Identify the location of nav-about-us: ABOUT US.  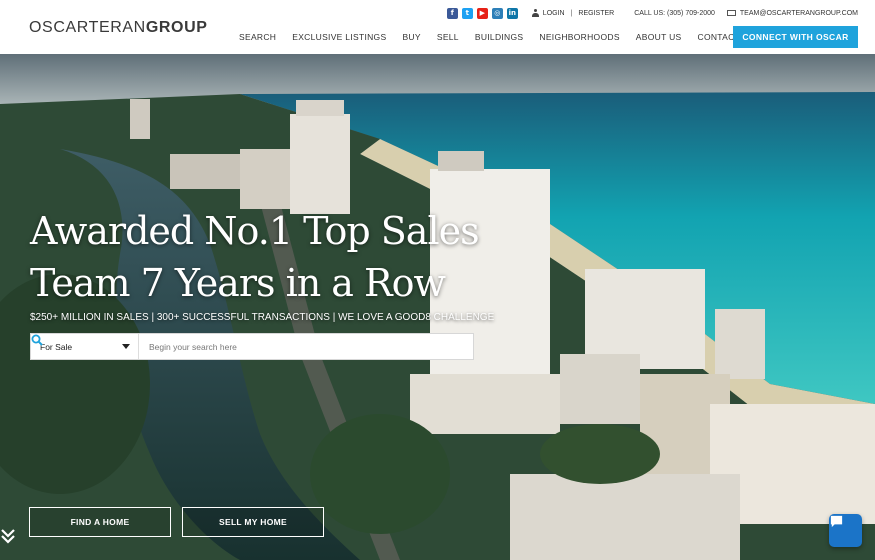
(659, 37).